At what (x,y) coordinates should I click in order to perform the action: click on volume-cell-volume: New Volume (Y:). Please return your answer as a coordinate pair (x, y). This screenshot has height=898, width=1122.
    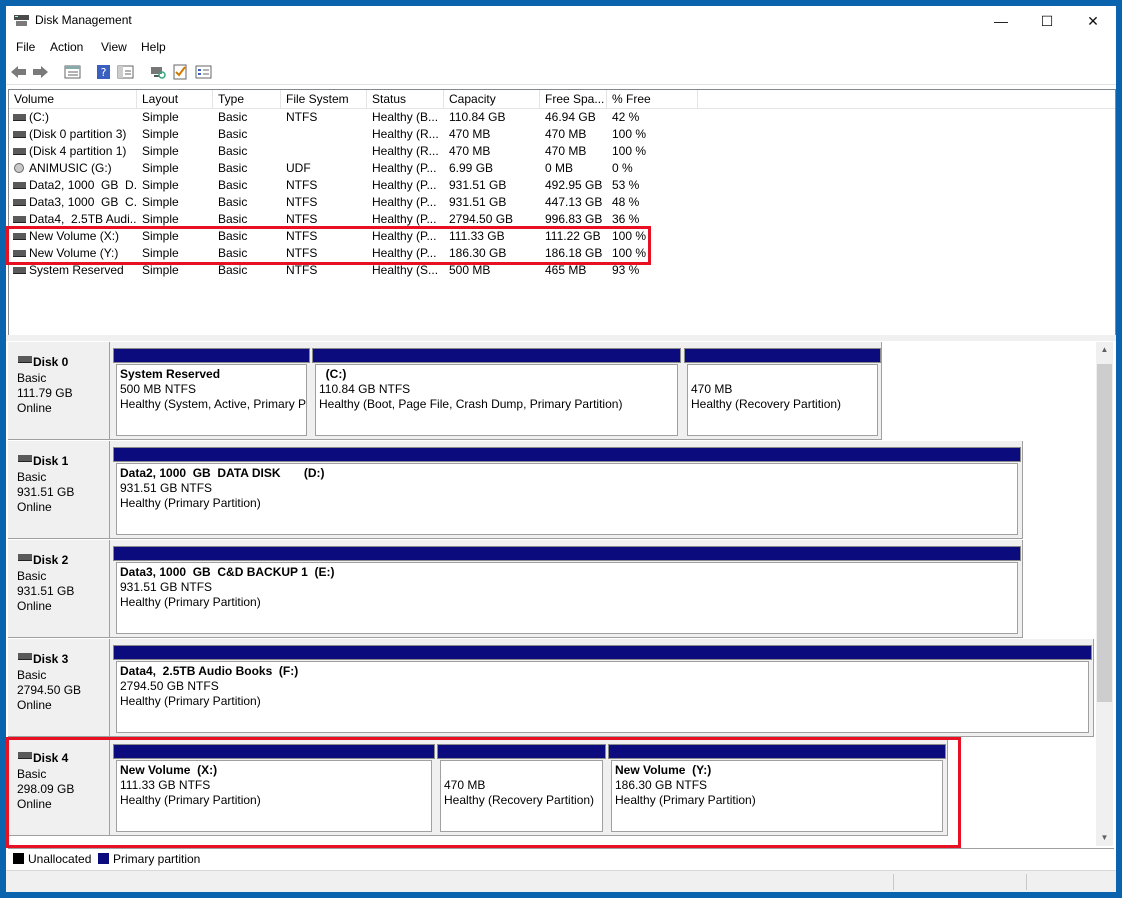
    Looking at the image, I should click on (74, 253).